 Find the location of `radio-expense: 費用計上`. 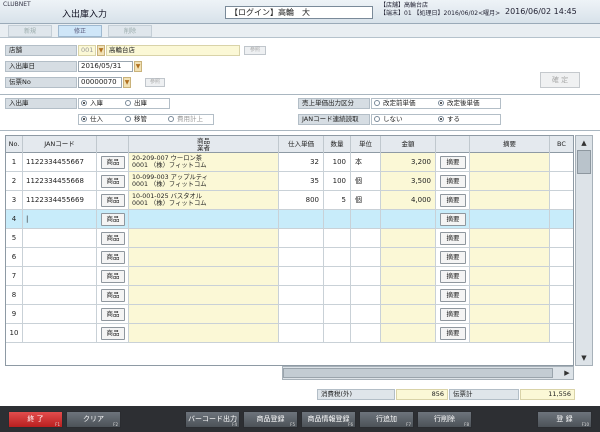

radio-expense: 費用計上 is located at coordinates (185, 119).